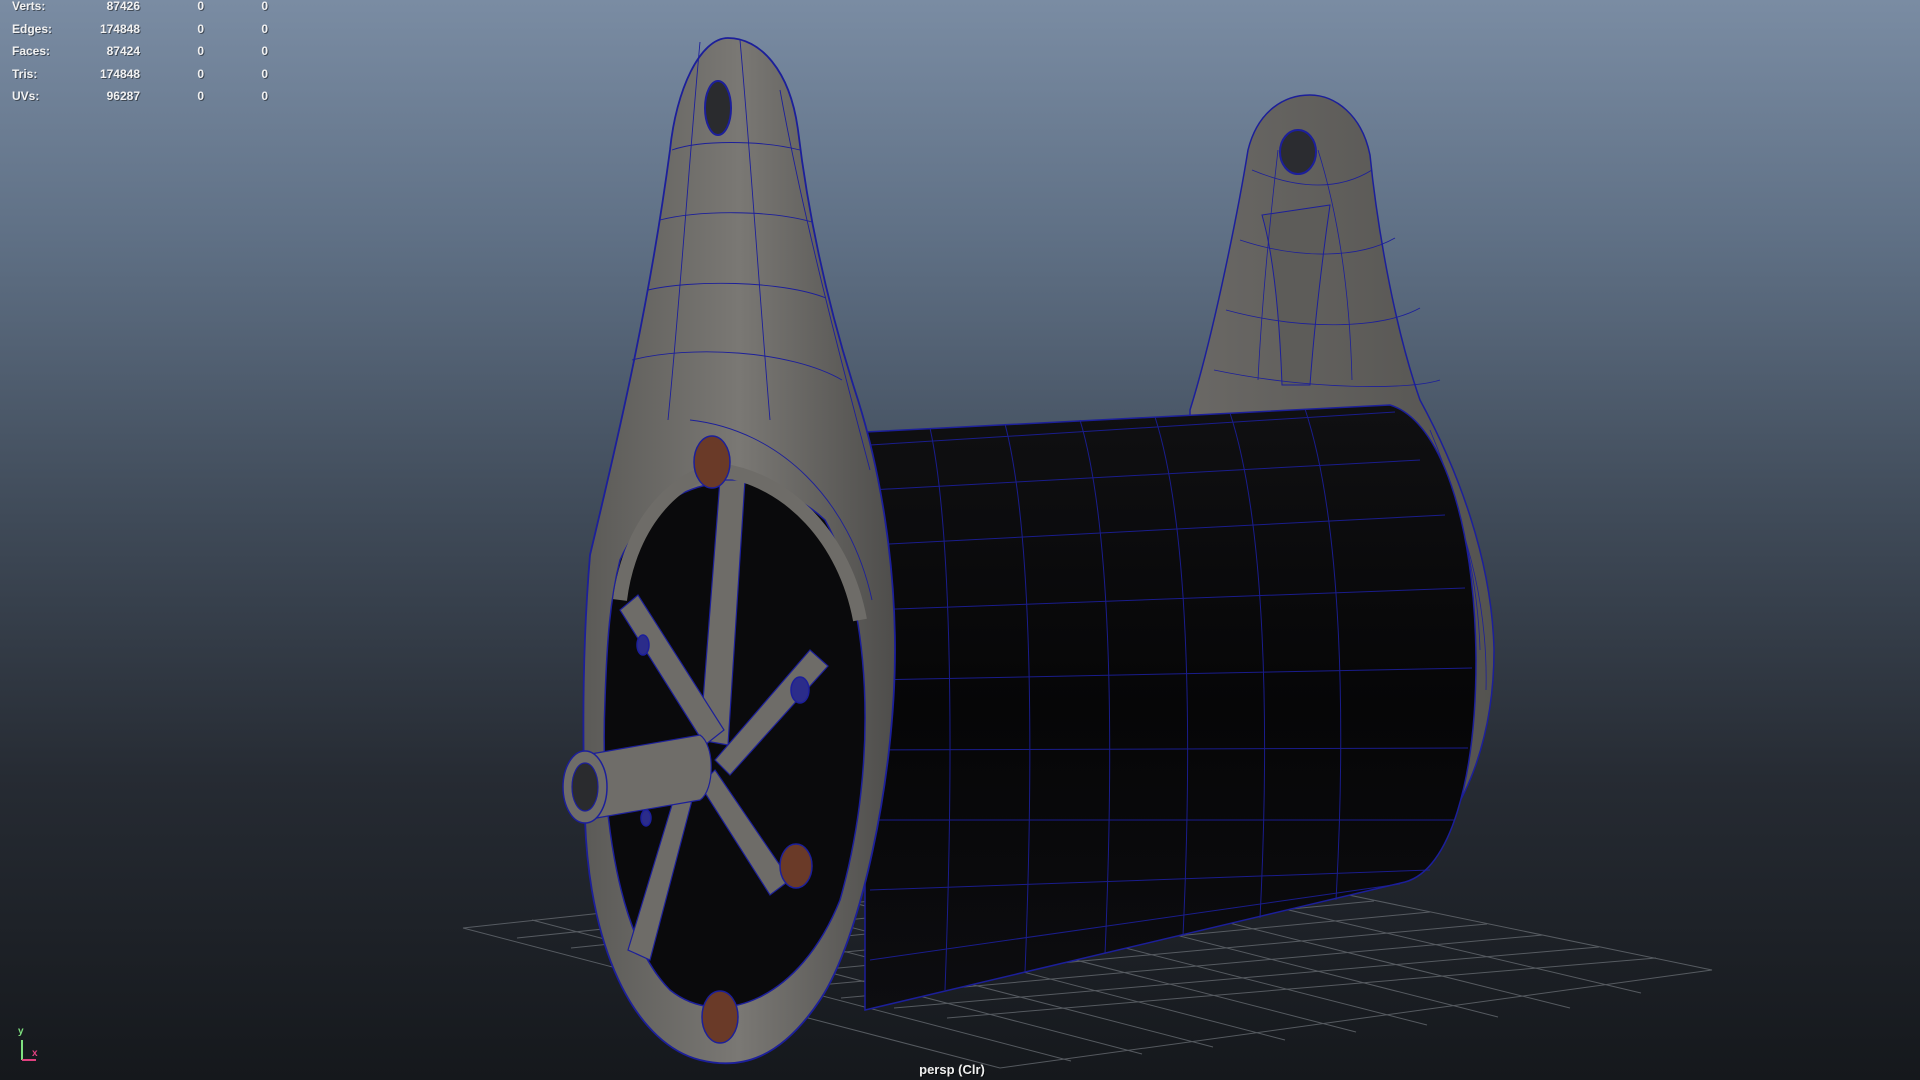 This screenshot has width=1920, height=1080. What do you see at coordinates (25, 73) in the screenshot?
I see `hud-label: Tris:` at bounding box center [25, 73].